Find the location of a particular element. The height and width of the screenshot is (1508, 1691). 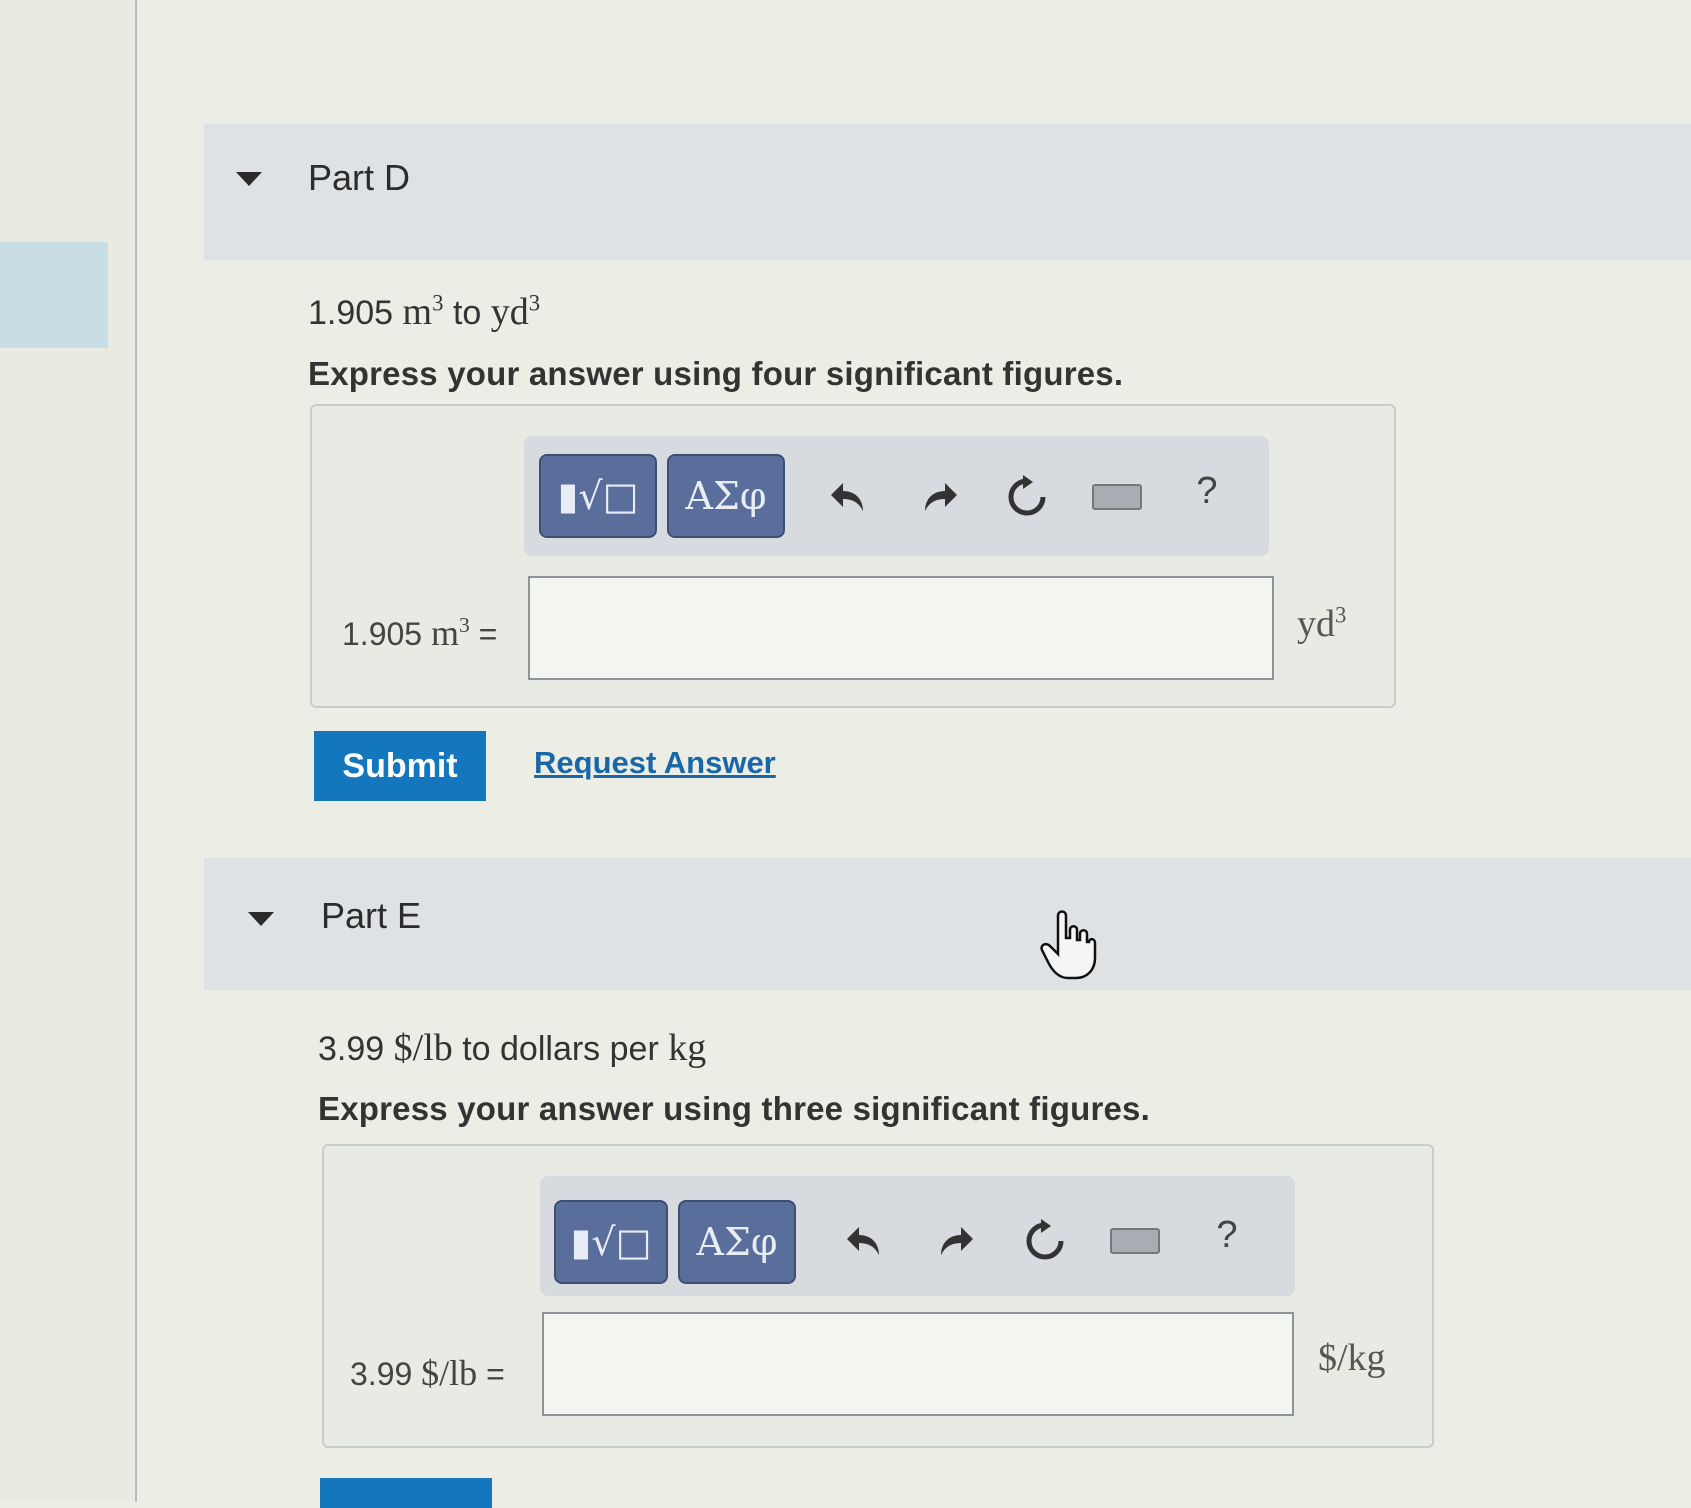

part-e-title: Part E is located at coordinates (371, 915).